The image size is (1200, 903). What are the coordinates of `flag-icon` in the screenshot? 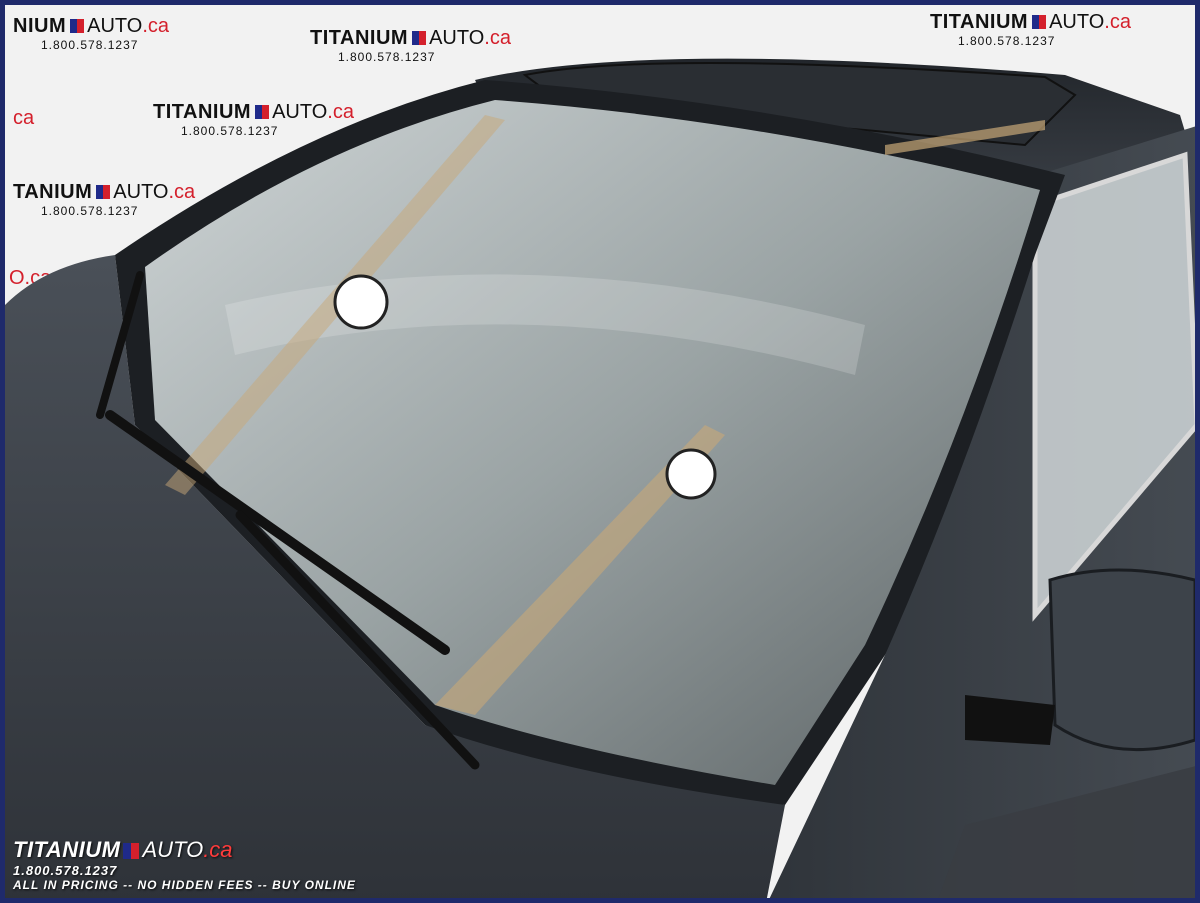 It's located at (131, 851).